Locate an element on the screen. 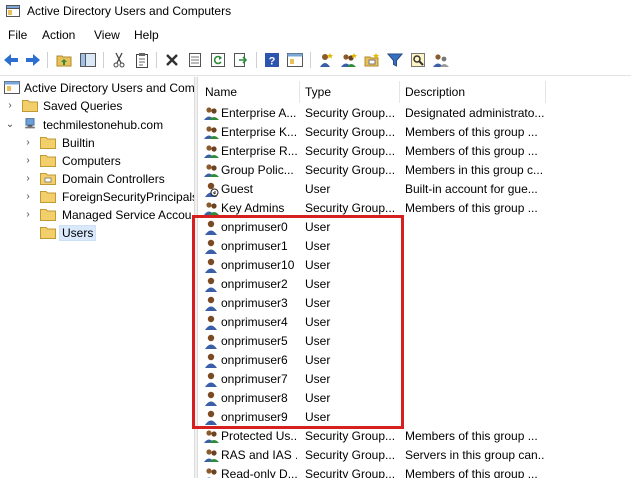  filter-icon is located at coordinates (395, 60).